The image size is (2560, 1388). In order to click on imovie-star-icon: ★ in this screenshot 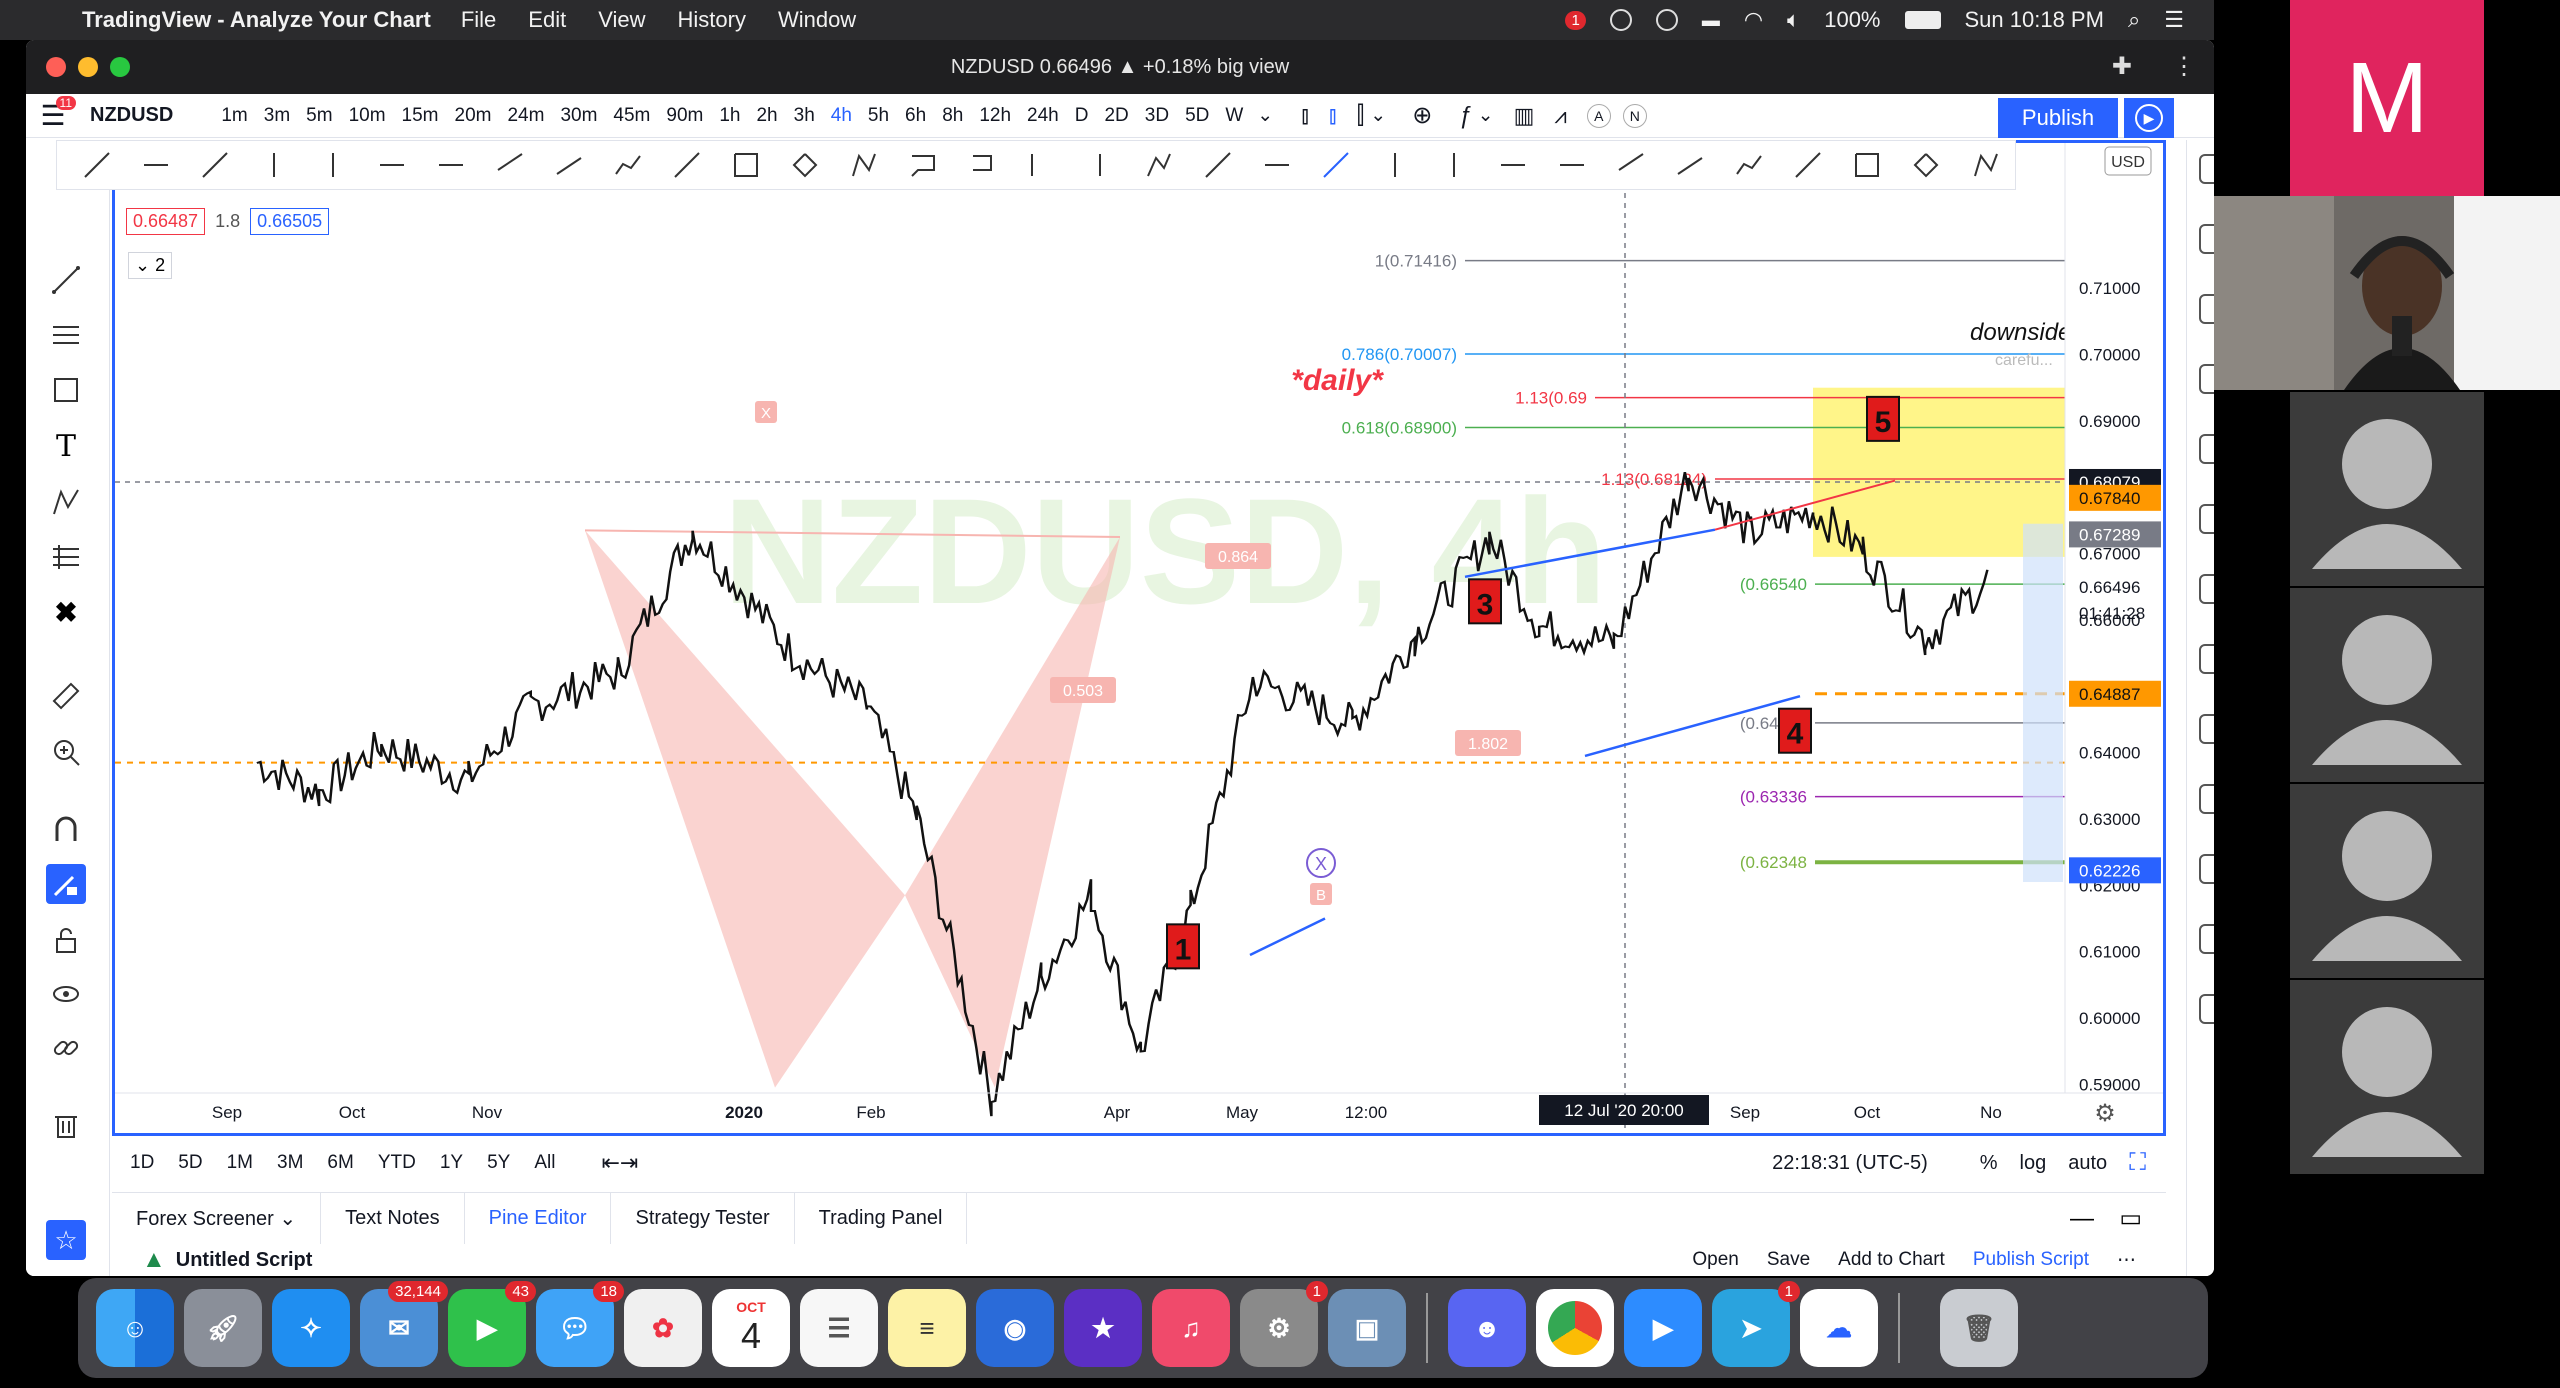, I will do `click(1103, 1328)`.